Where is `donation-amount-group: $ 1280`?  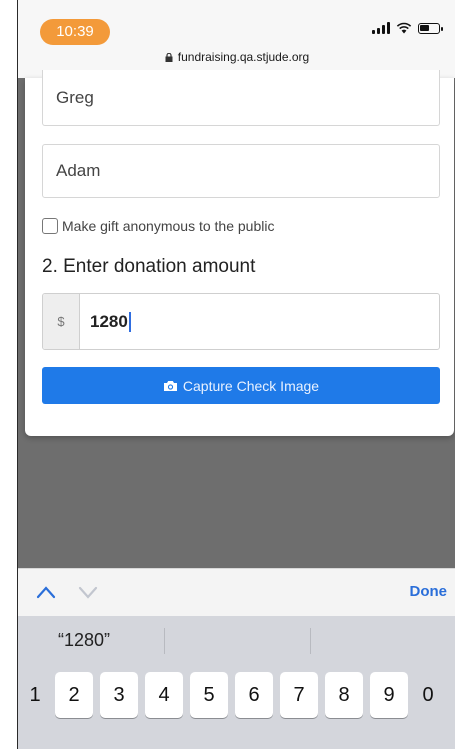 donation-amount-group: $ 1280 is located at coordinates (241, 321).